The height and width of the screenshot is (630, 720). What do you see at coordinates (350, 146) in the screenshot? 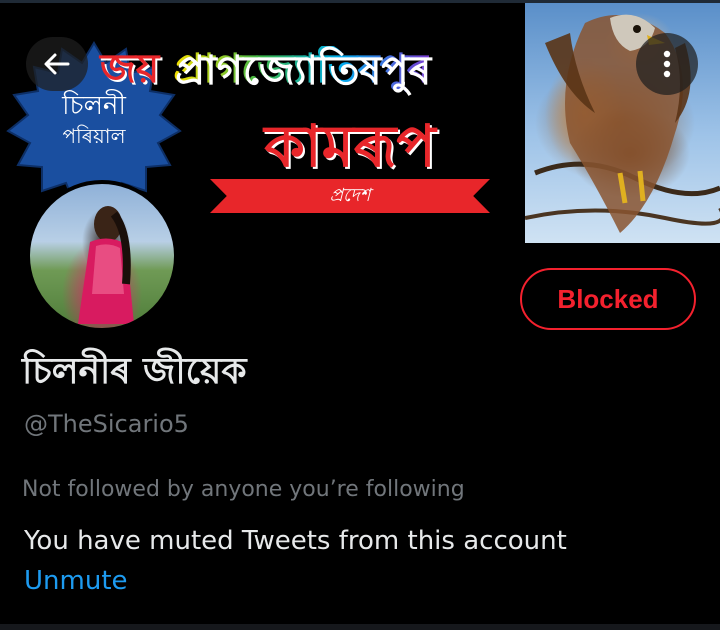
I see `banner-kamrup: কামৰূপ` at bounding box center [350, 146].